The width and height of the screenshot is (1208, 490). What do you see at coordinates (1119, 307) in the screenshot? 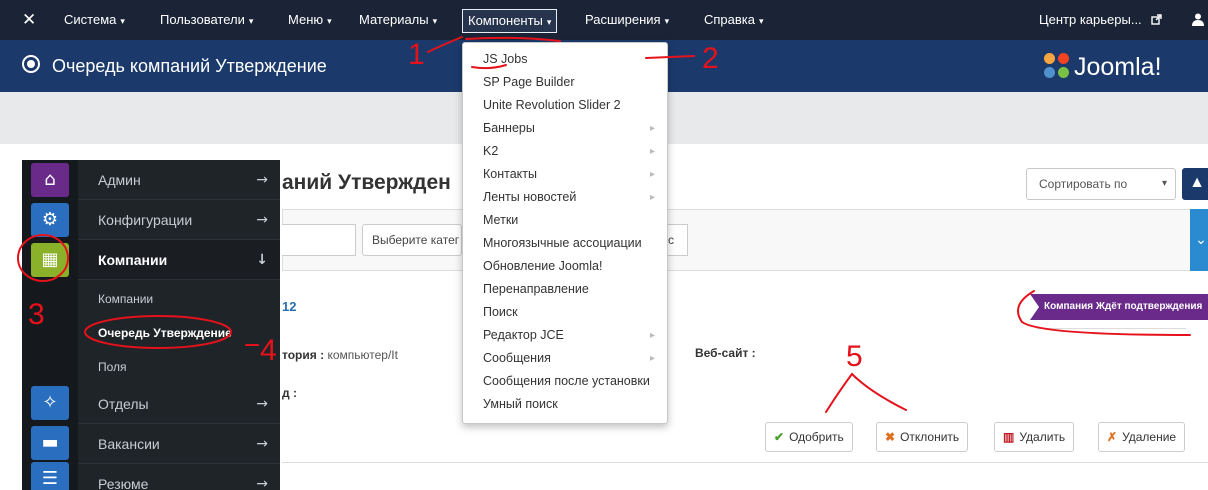
I see `status-badge: Компания Ждёт подтверждения` at bounding box center [1119, 307].